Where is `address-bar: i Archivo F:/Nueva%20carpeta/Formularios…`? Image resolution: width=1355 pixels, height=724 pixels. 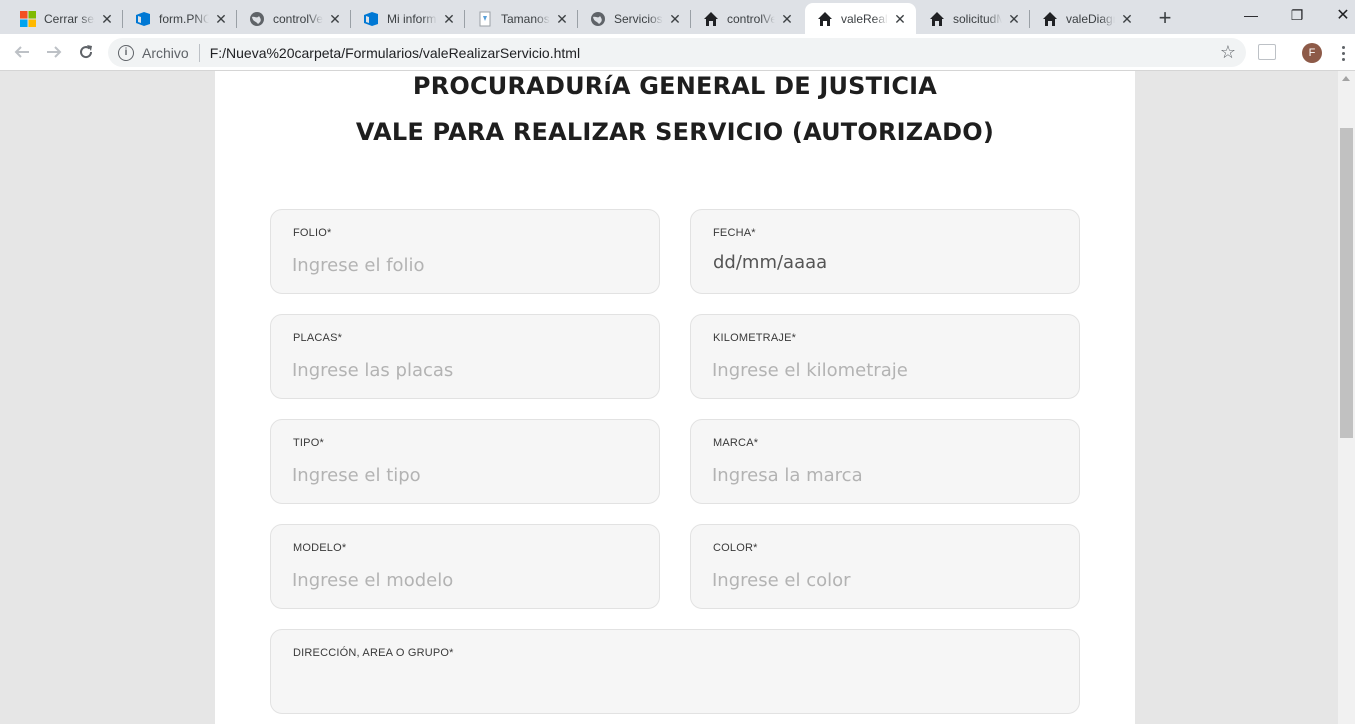
address-bar: i Archivo F:/Nueva%20carpeta/Formularios… is located at coordinates (677, 52).